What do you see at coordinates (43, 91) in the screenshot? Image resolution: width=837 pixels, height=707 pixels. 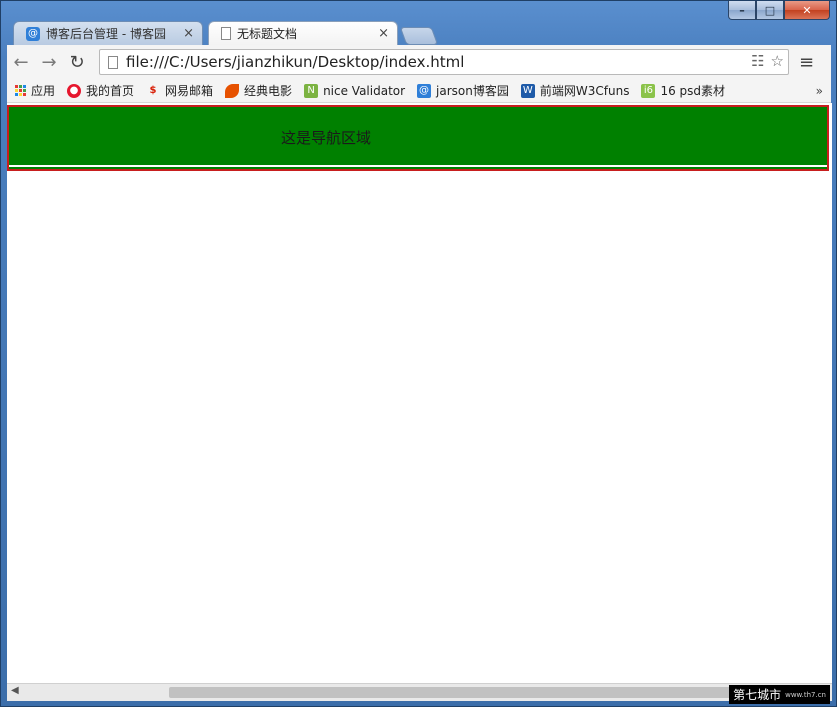 I see `bookmark-label: 应用` at bounding box center [43, 91].